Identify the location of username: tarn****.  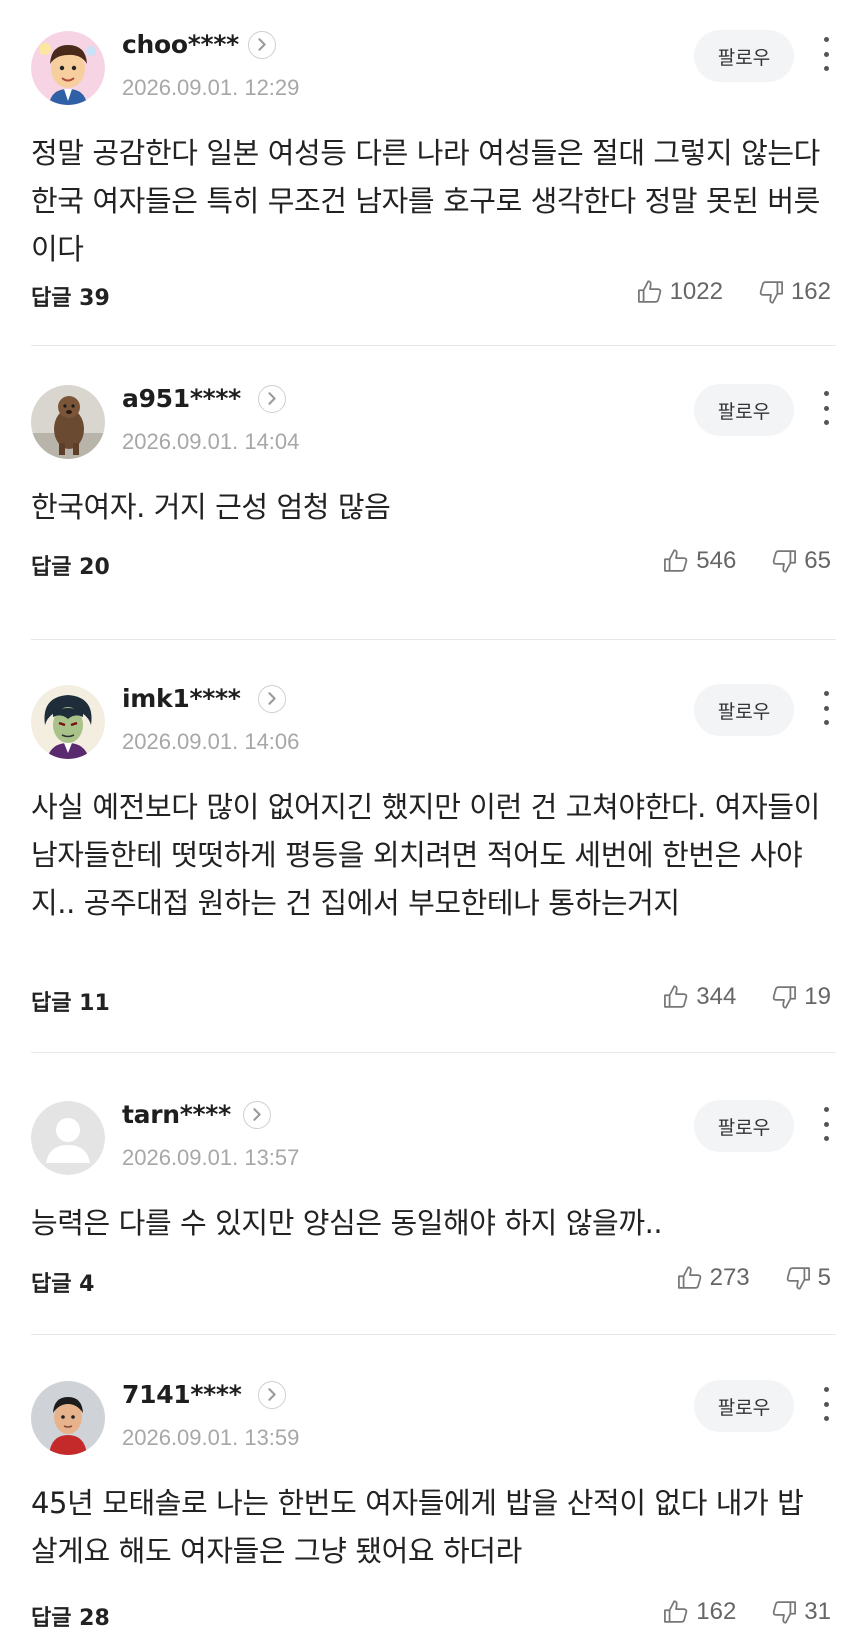
(176, 1114).